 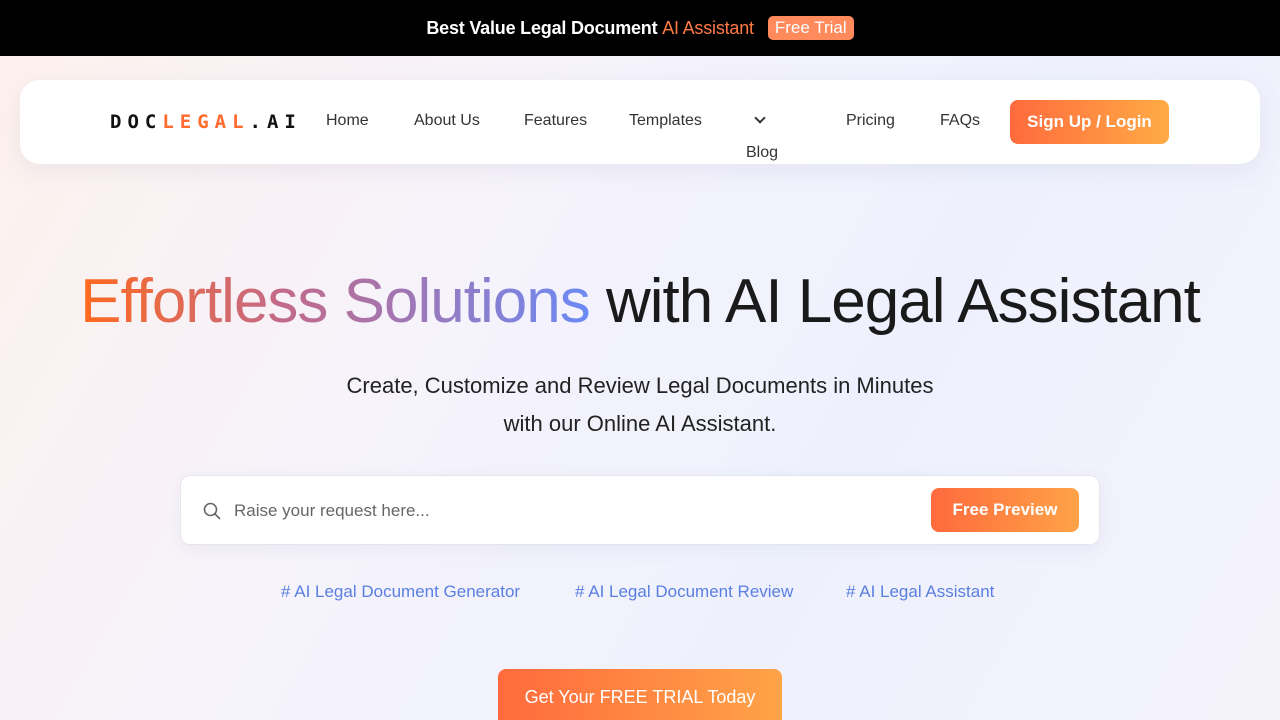 What do you see at coordinates (1005, 510) in the screenshot?
I see `free-preview-button: Free Preview` at bounding box center [1005, 510].